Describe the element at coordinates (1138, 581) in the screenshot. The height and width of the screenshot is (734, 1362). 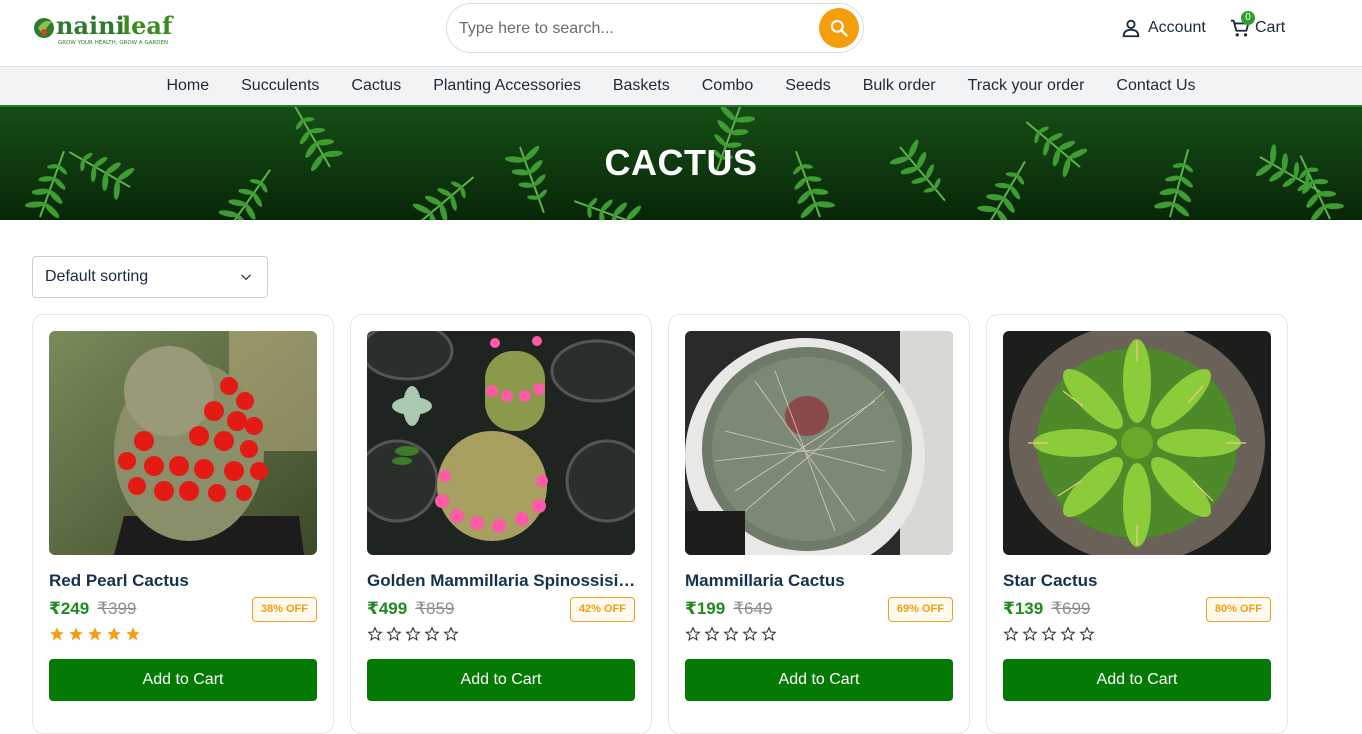
I see `product-name: Star Cactus` at that location.